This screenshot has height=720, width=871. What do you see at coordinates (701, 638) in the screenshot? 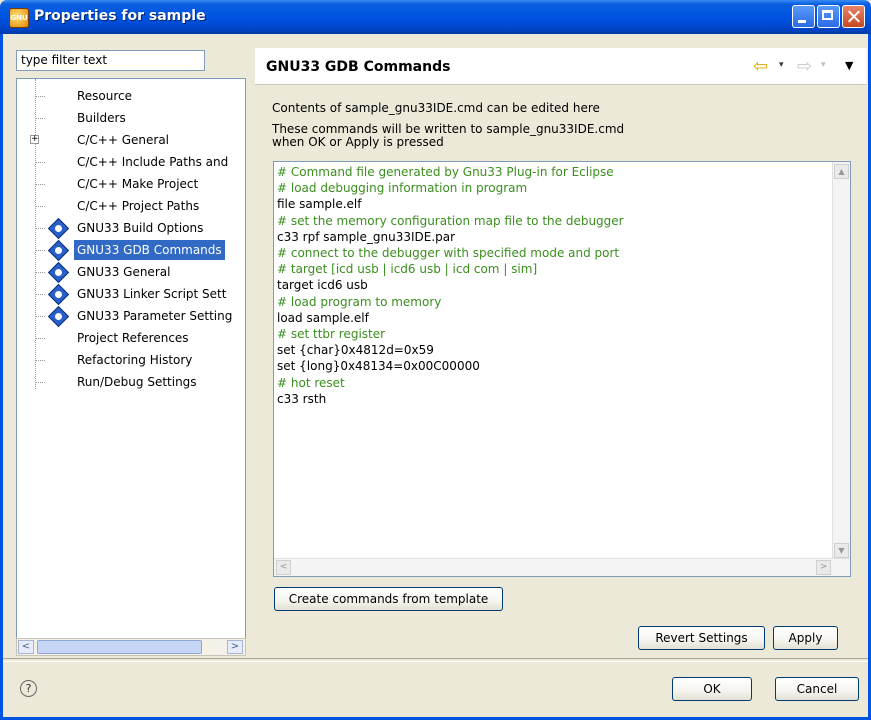
I see `revert-settings-button: Revert Settings` at bounding box center [701, 638].